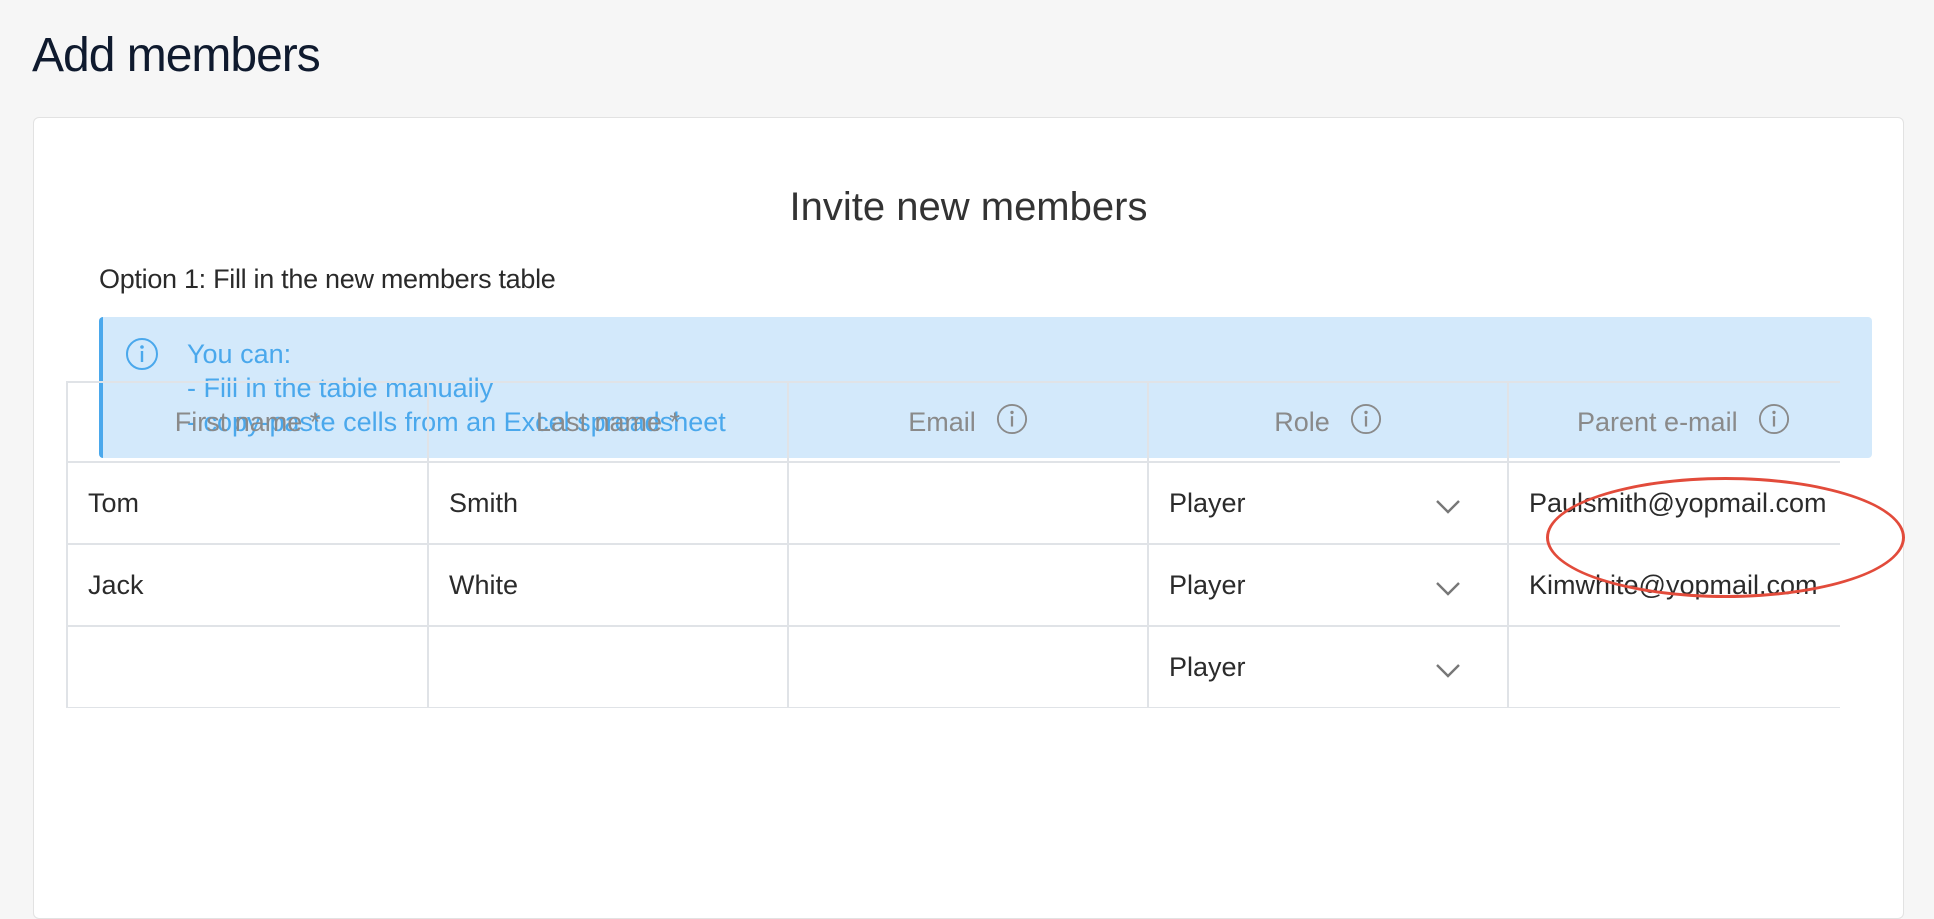 This screenshot has width=1934, height=919. I want to click on page-title: Add members, so click(176, 55).